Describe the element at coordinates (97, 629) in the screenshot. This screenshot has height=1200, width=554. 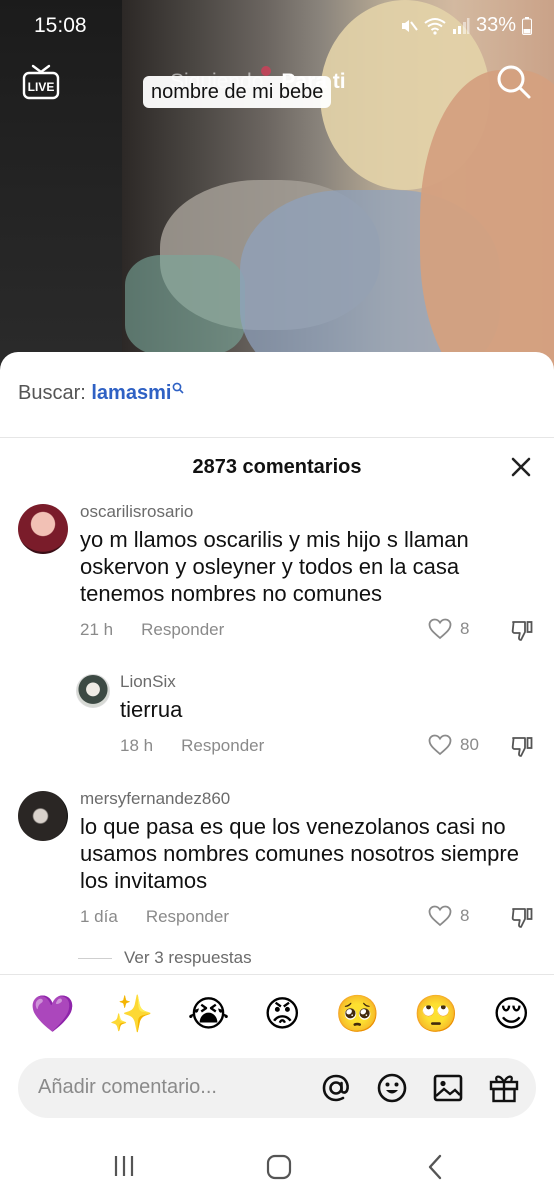
I see `comment-time: 21 h` at that location.